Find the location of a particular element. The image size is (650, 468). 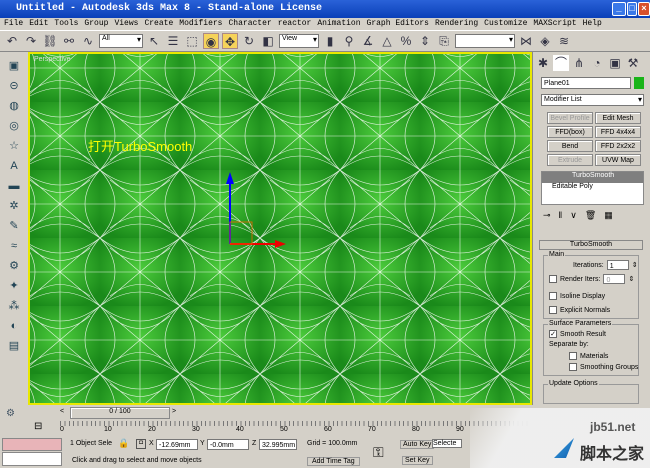

lock-selection-icon: 🔒 is located at coordinates (123, 443).